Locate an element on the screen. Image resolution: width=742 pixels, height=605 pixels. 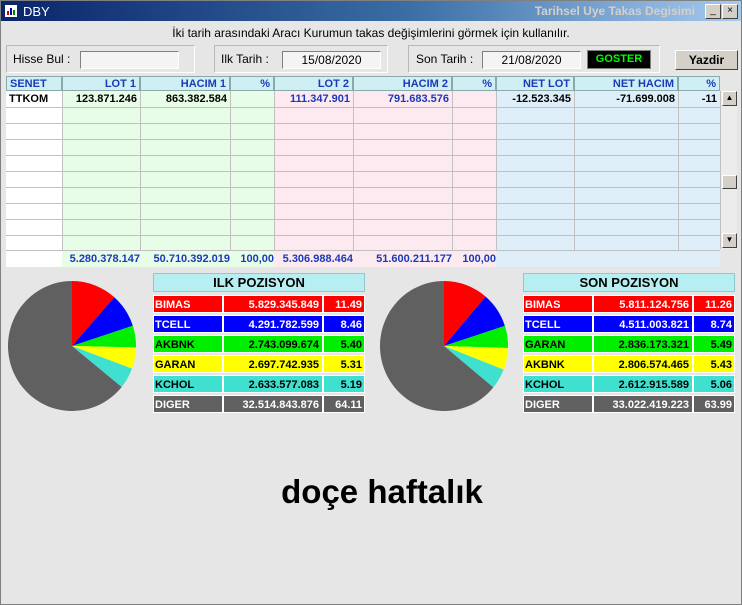
position-name: TCELL is located at coordinates (558, 324).